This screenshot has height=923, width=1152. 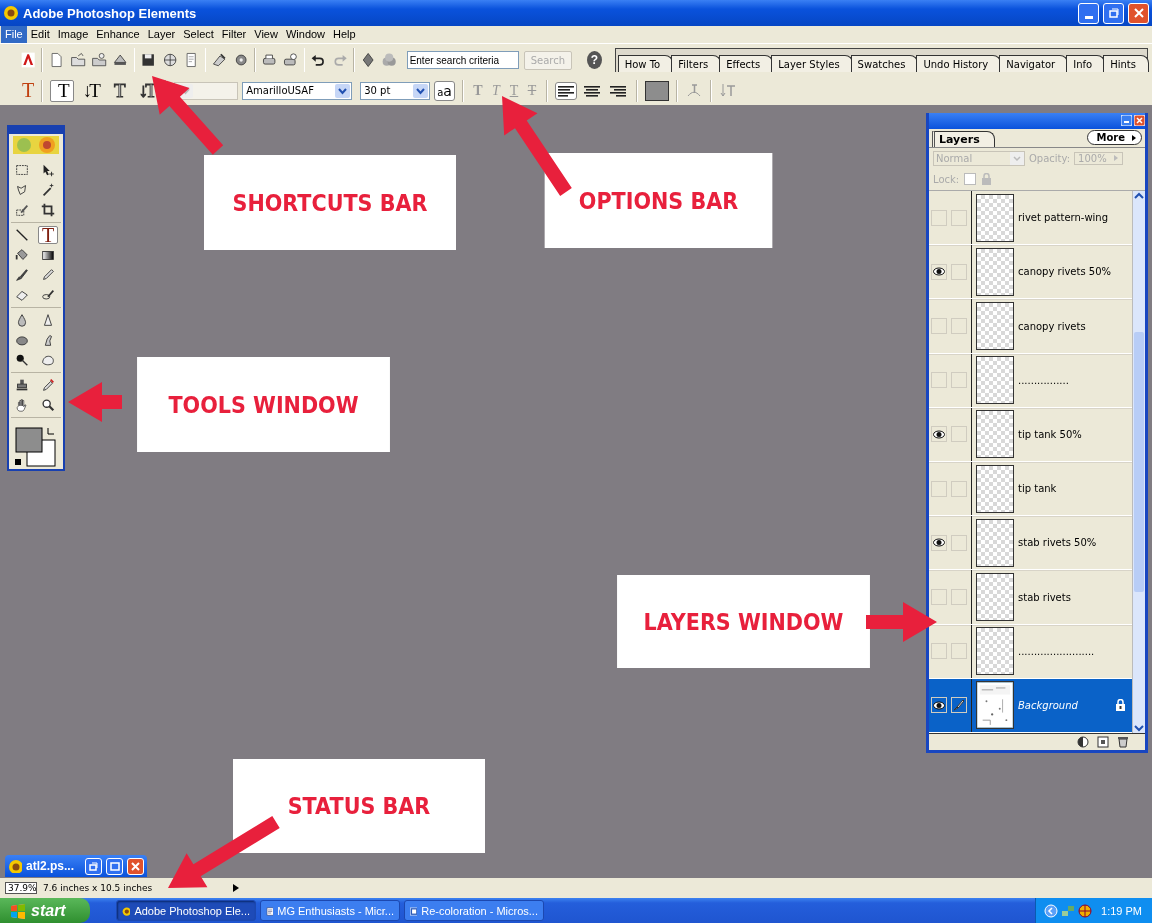 What do you see at coordinates (1123, 742) in the screenshot?
I see `trash-icon` at bounding box center [1123, 742].